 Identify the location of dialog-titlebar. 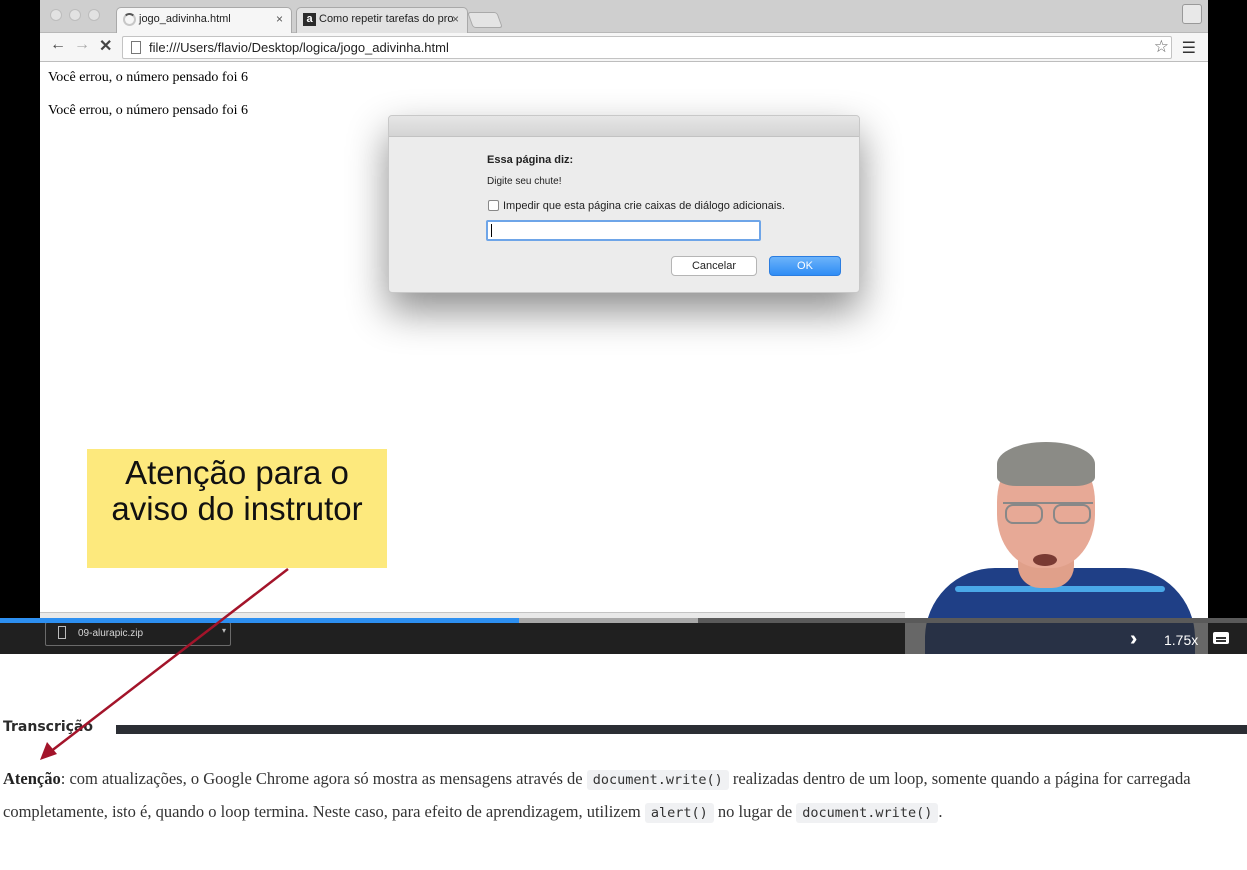
(624, 126).